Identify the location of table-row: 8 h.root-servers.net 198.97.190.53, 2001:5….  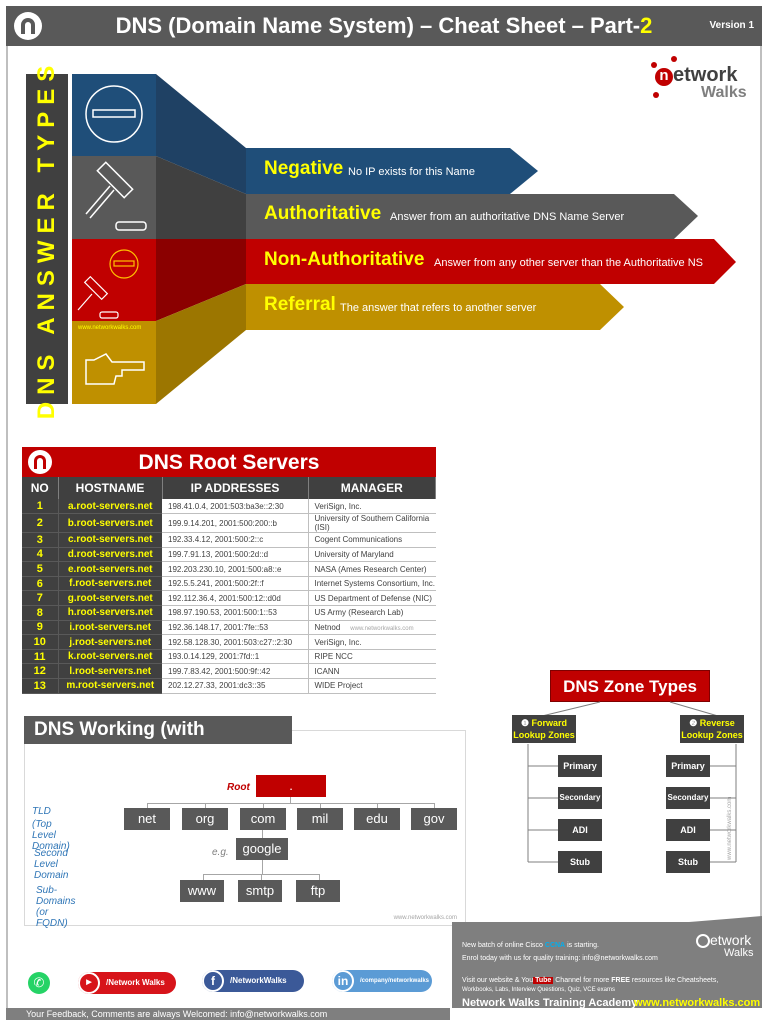
(229, 613).